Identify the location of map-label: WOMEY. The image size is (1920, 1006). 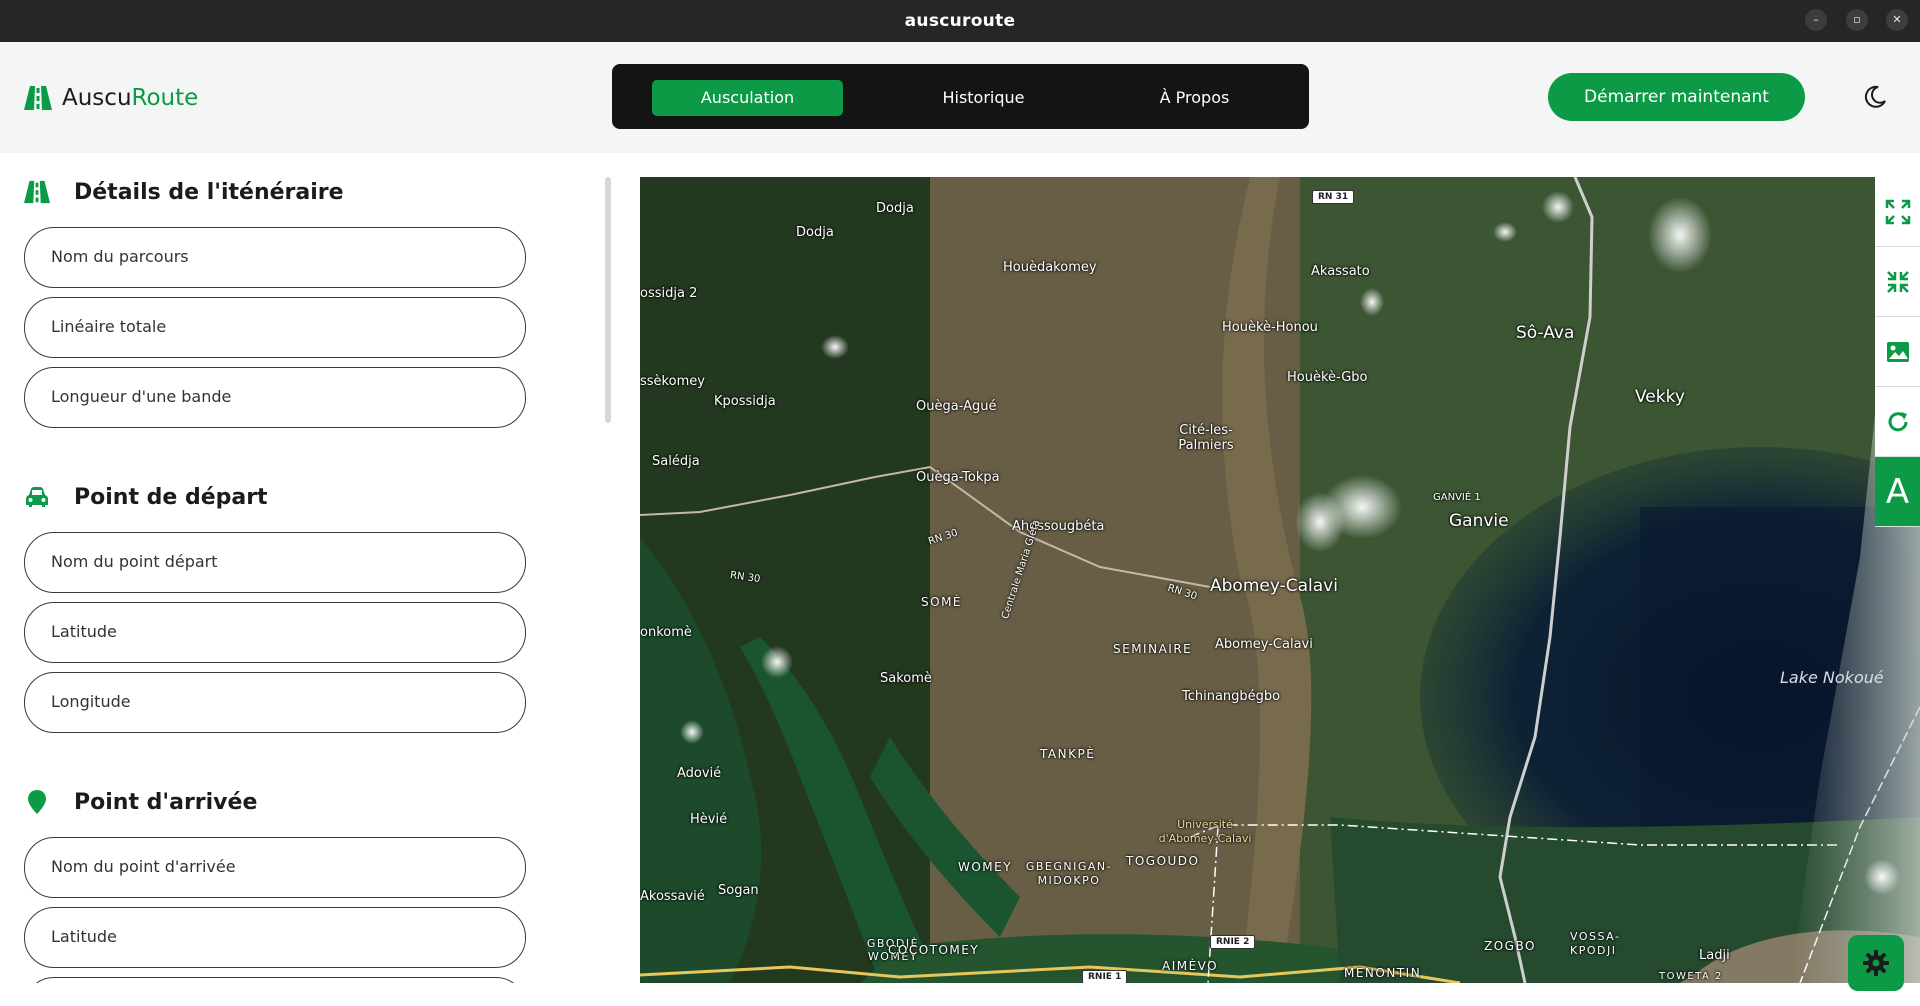
(985, 867).